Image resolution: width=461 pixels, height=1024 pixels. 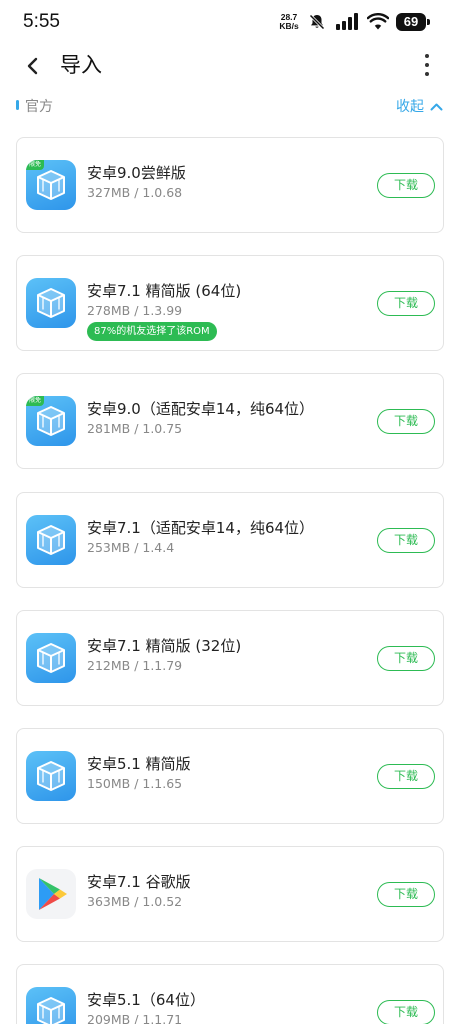 What do you see at coordinates (427, 56) in the screenshot?
I see `more-vertical-icon` at bounding box center [427, 56].